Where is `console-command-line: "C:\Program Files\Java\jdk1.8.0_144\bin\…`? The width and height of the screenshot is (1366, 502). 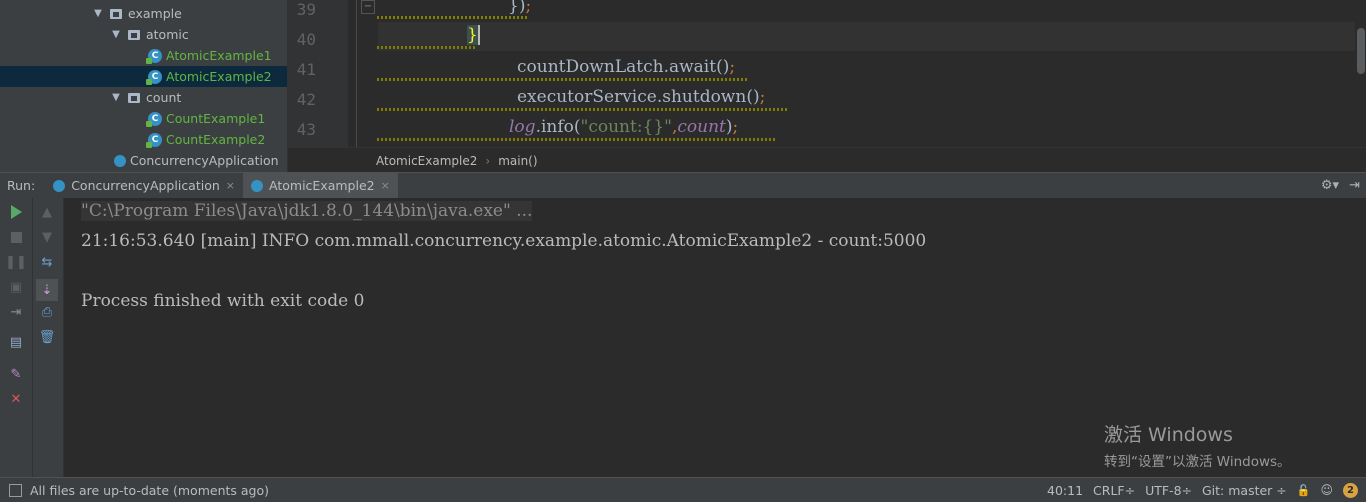
console-command-line: "C:\Program Files\Java\jdk1.8.0_144\bin\… is located at coordinates (307, 211).